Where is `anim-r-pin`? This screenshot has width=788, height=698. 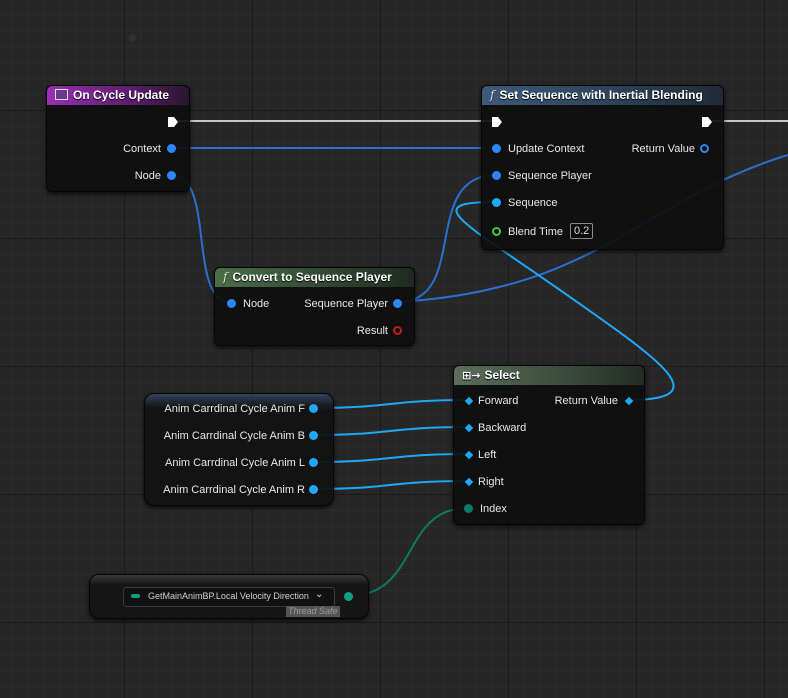 anim-r-pin is located at coordinates (313, 489).